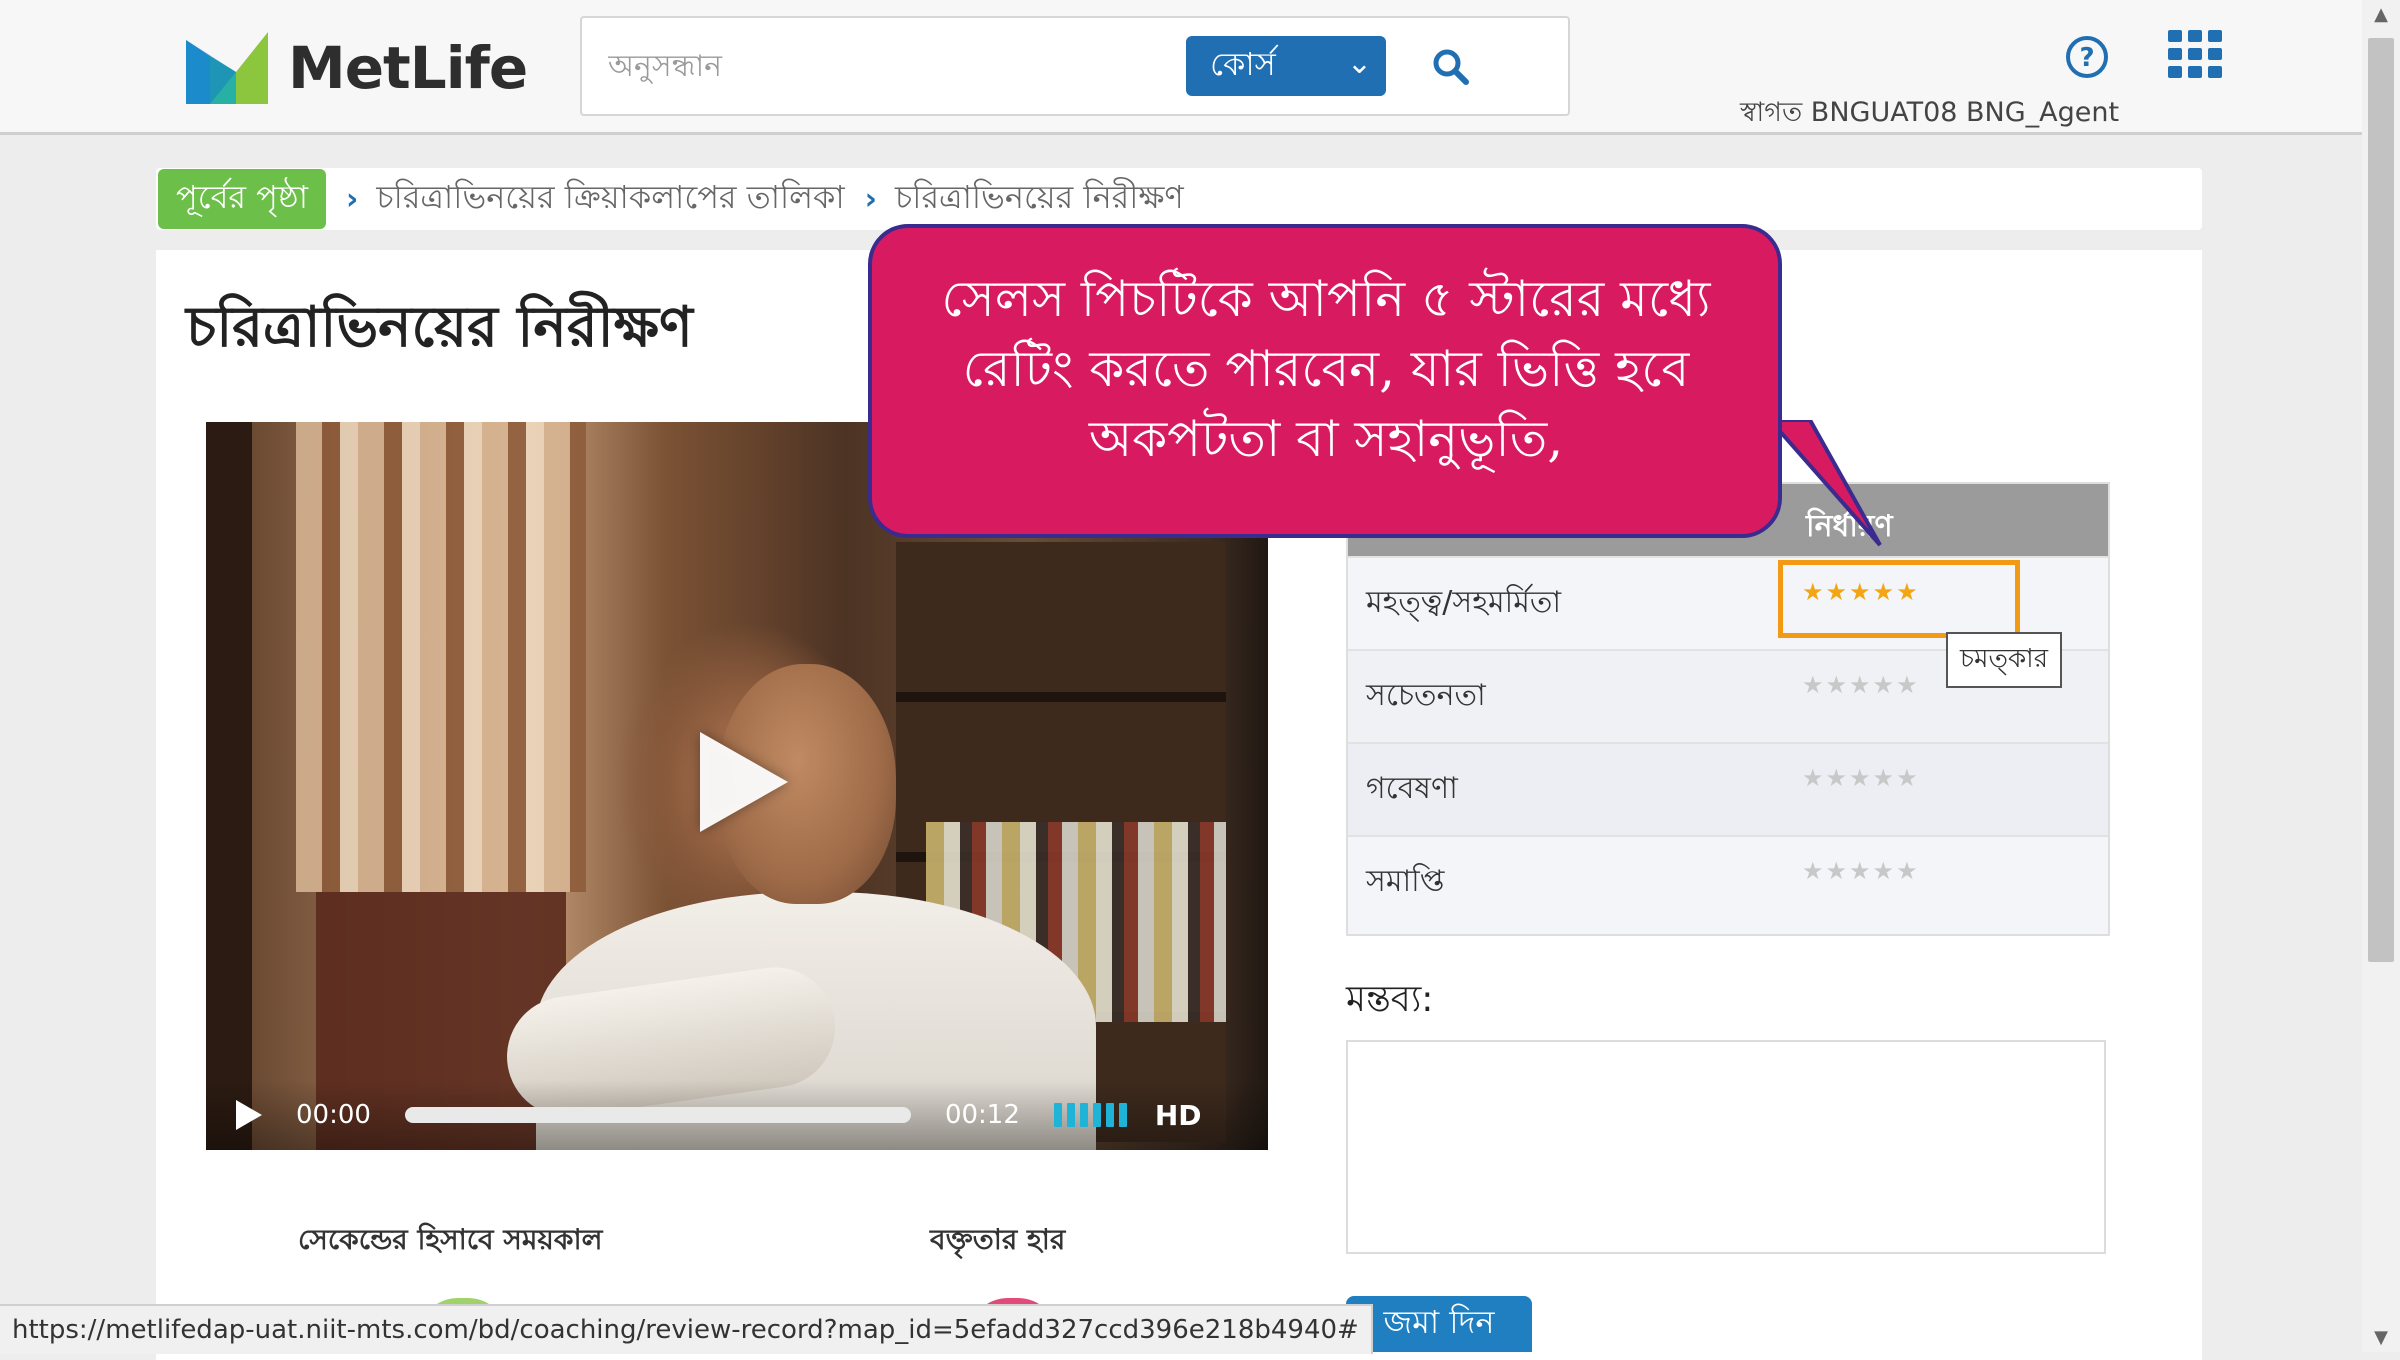 The height and width of the screenshot is (1360, 2400). I want to click on hd-quality-button: HD, so click(1178, 1115).